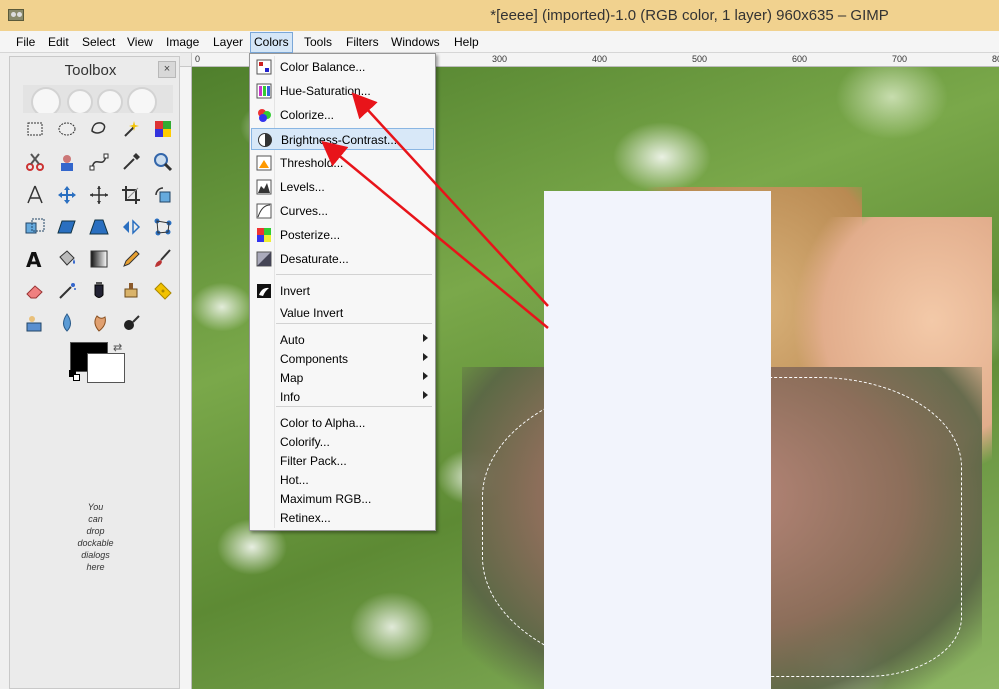 The width and height of the screenshot is (999, 689). I want to click on scissors-icon, so click(35, 162).